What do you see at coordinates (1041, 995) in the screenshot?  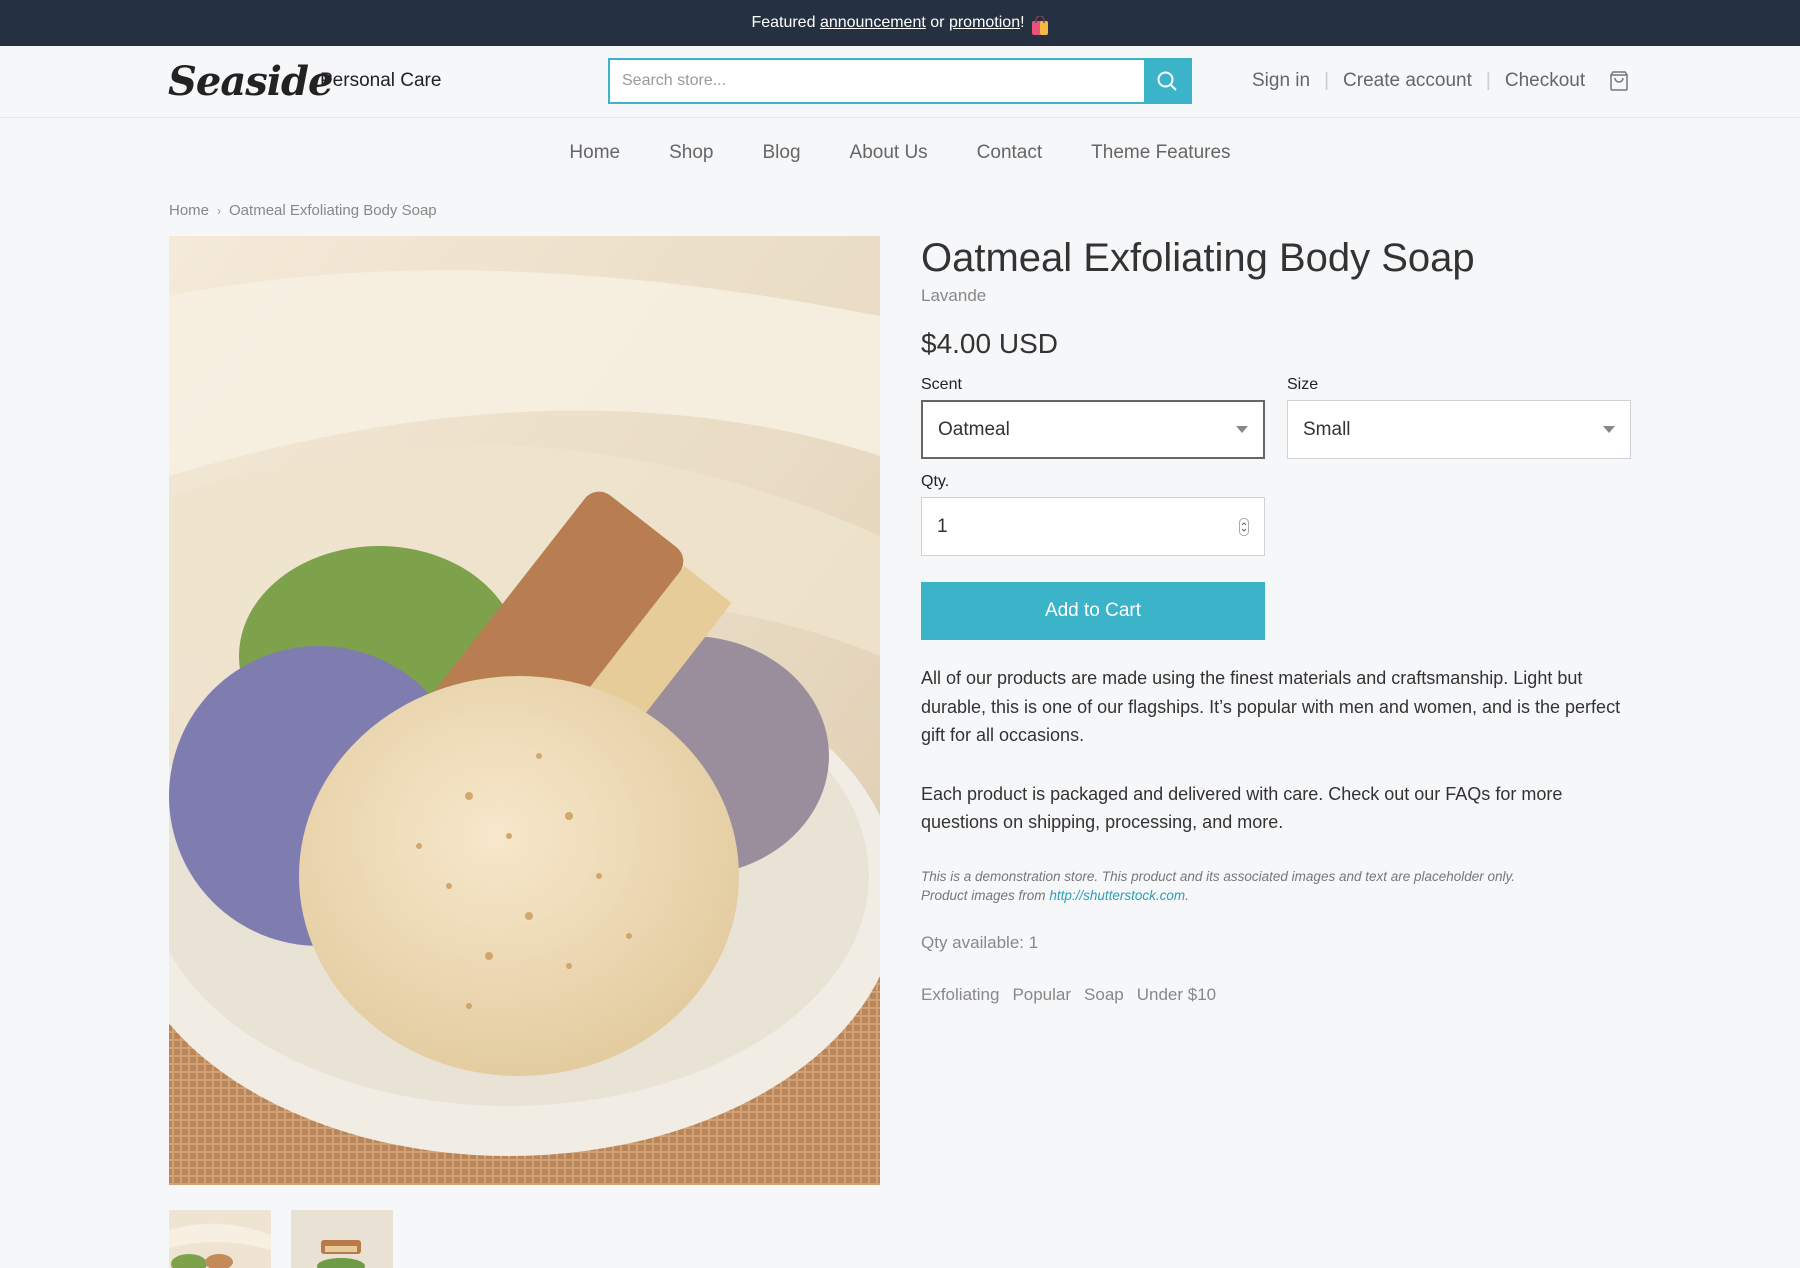 I see `tag-popular: Popular` at bounding box center [1041, 995].